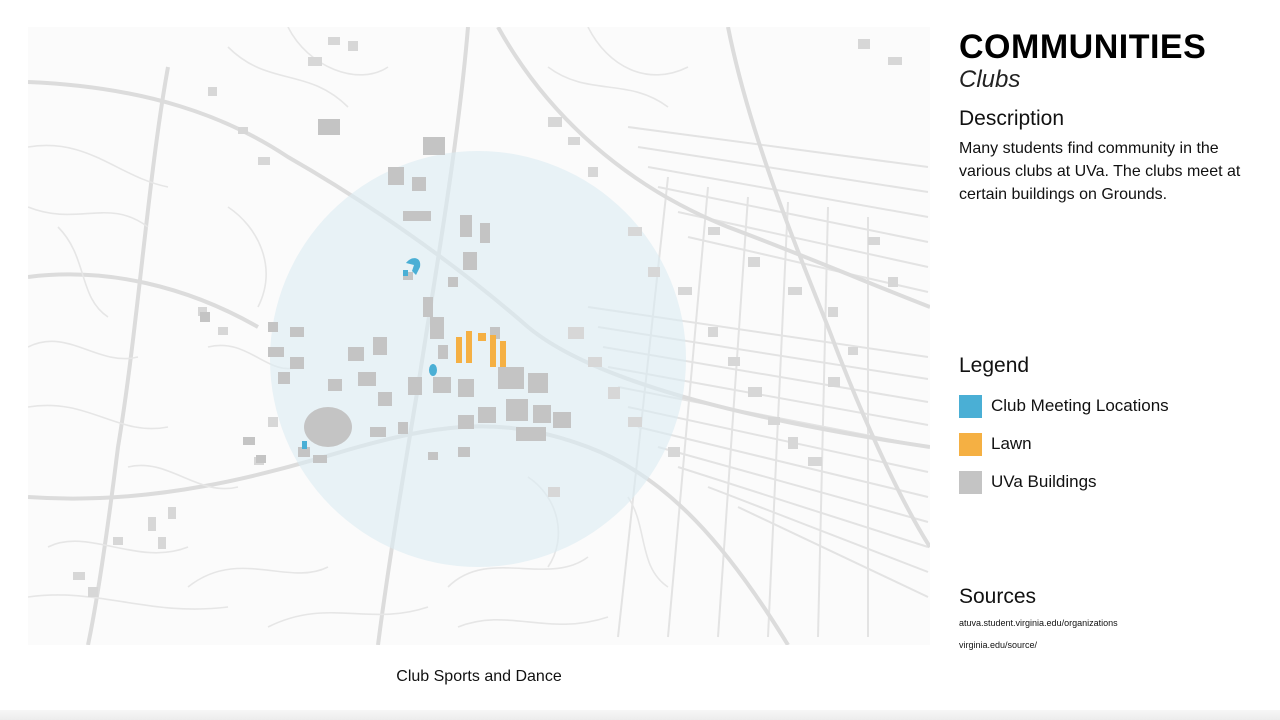  Describe the element at coordinates (970, 444) in the screenshot. I see `legend-swatch-orange` at that location.